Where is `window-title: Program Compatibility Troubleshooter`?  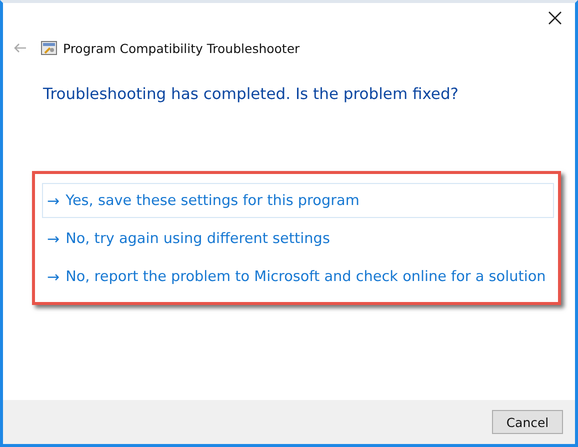
window-title: Program Compatibility Troubleshooter is located at coordinates (181, 48).